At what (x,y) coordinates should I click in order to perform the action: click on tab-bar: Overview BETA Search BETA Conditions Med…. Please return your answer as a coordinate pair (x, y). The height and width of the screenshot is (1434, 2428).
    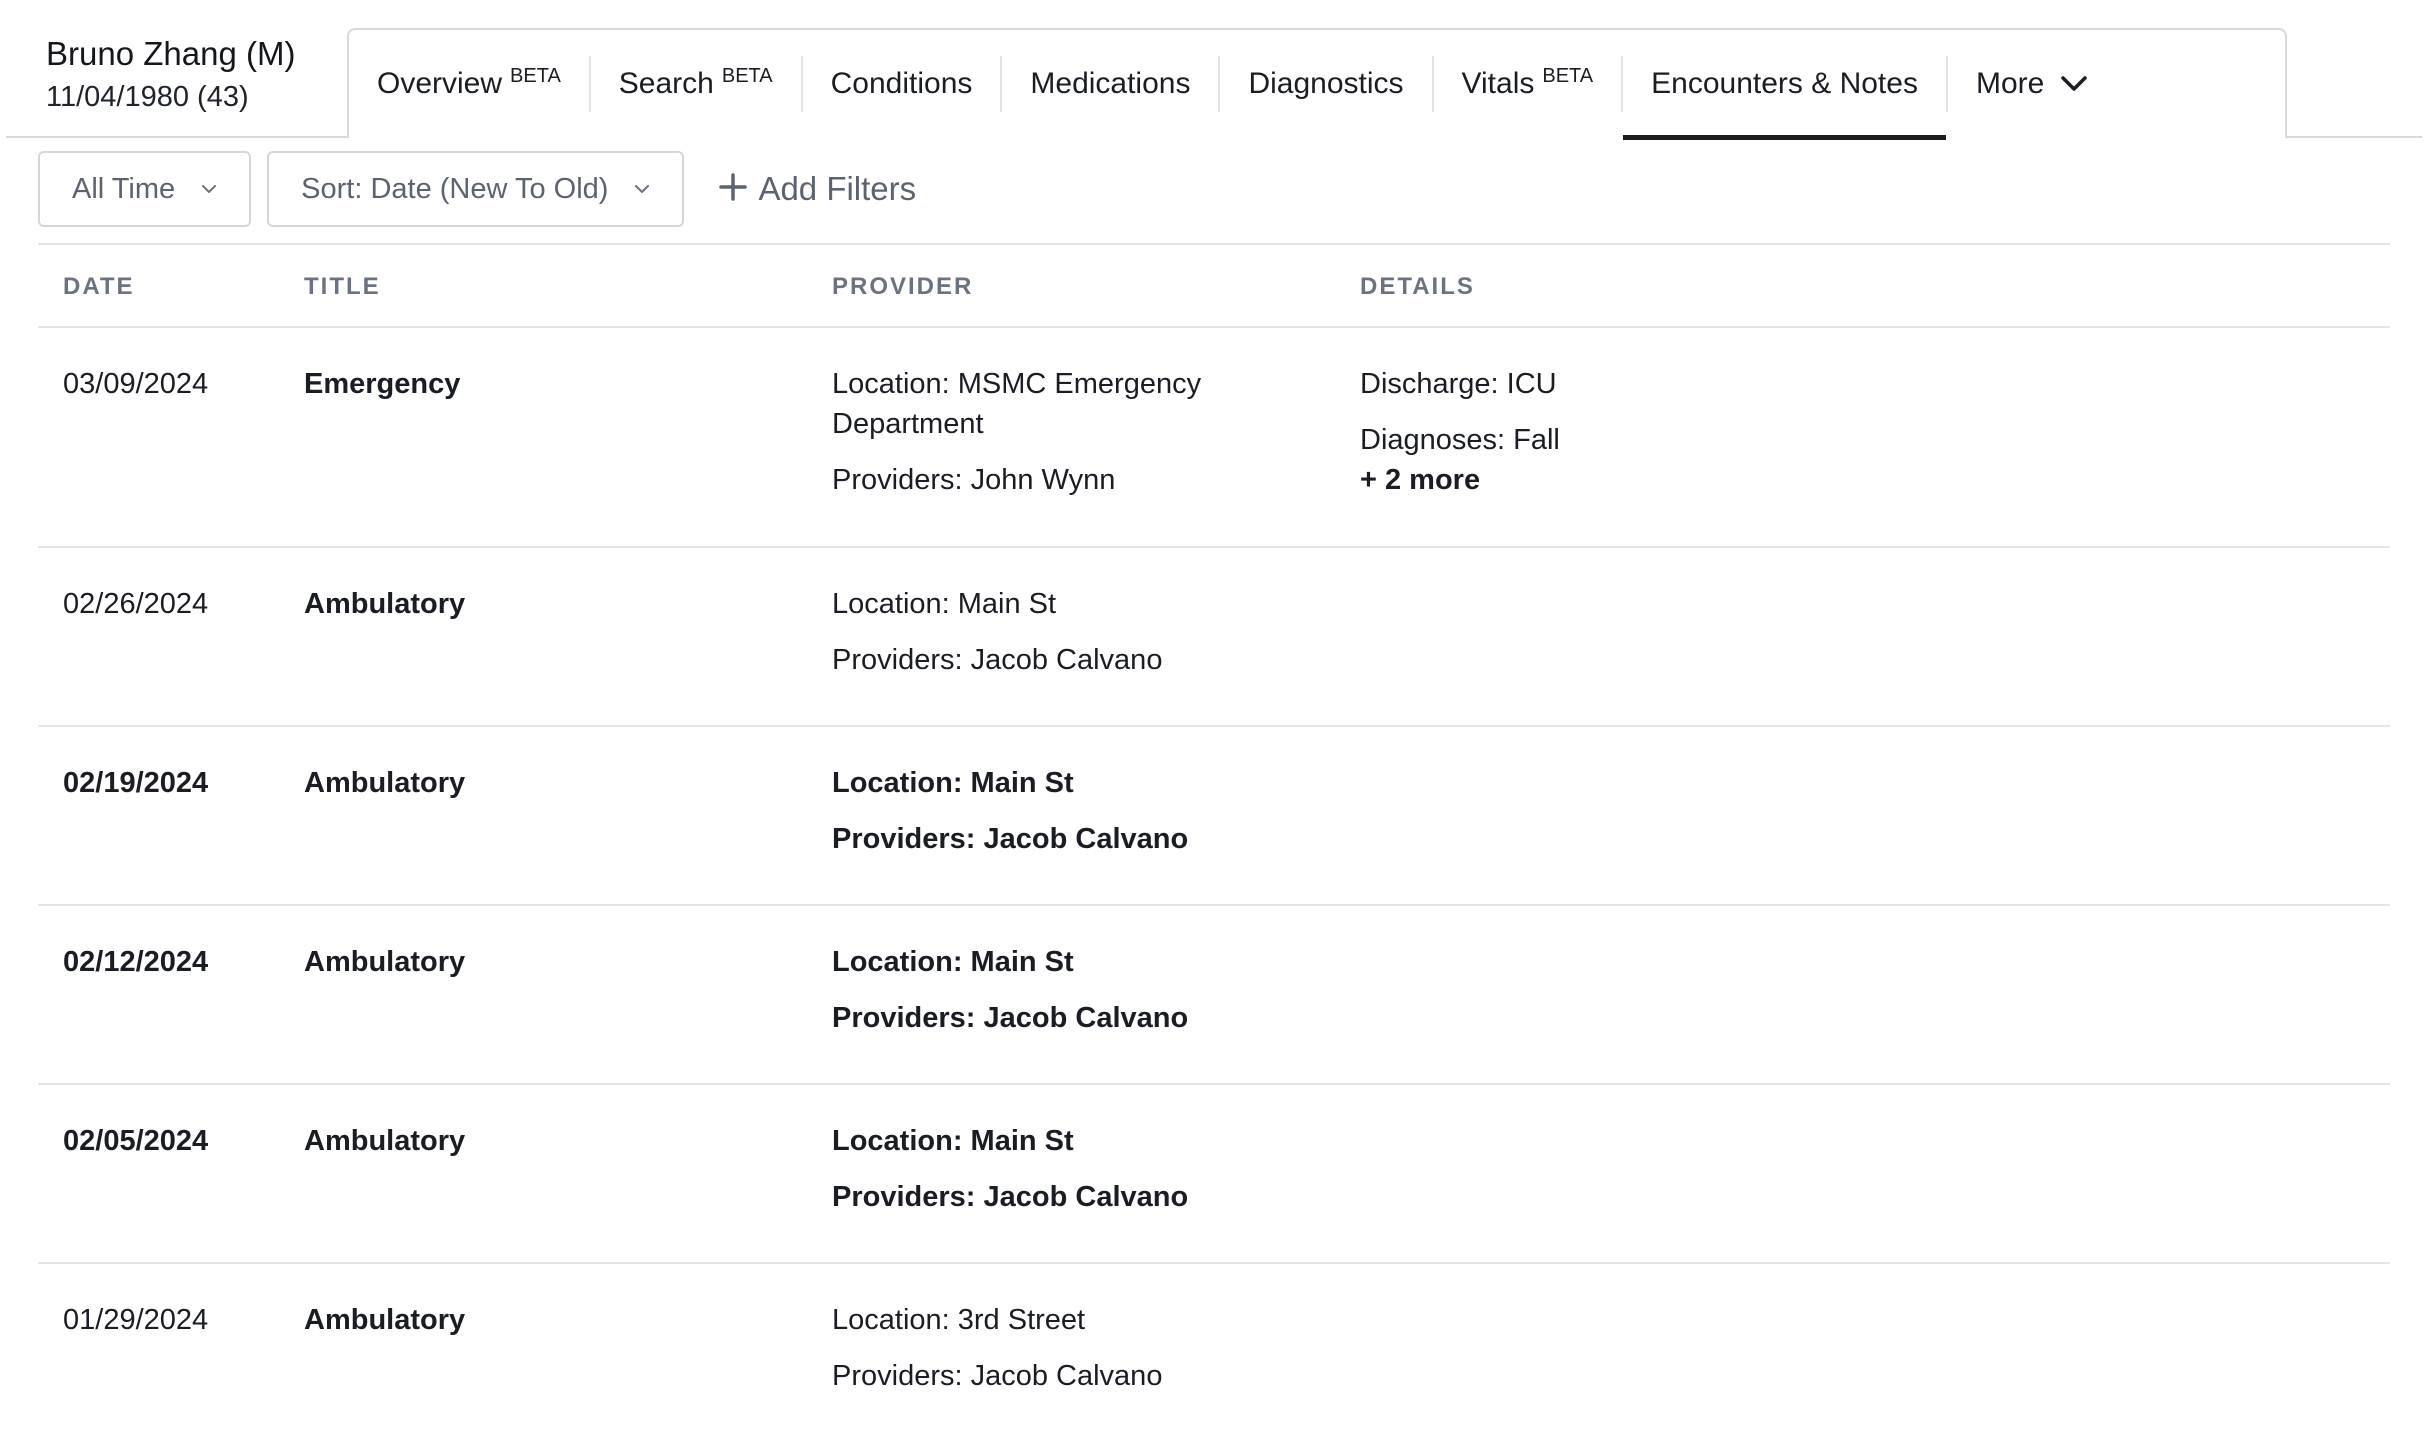
    Looking at the image, I should click on (1317, 84).